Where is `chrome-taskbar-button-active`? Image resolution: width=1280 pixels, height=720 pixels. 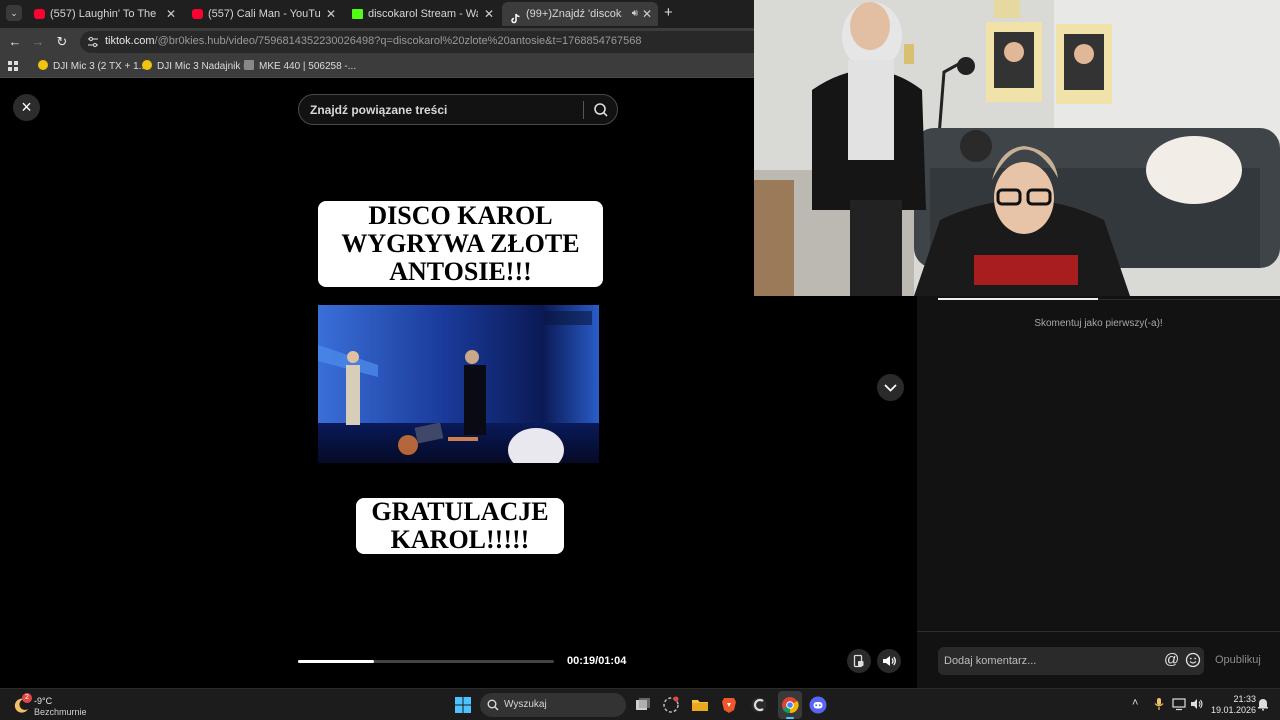 chrome-taskbar-button-active is located at coordinates (790, 705).